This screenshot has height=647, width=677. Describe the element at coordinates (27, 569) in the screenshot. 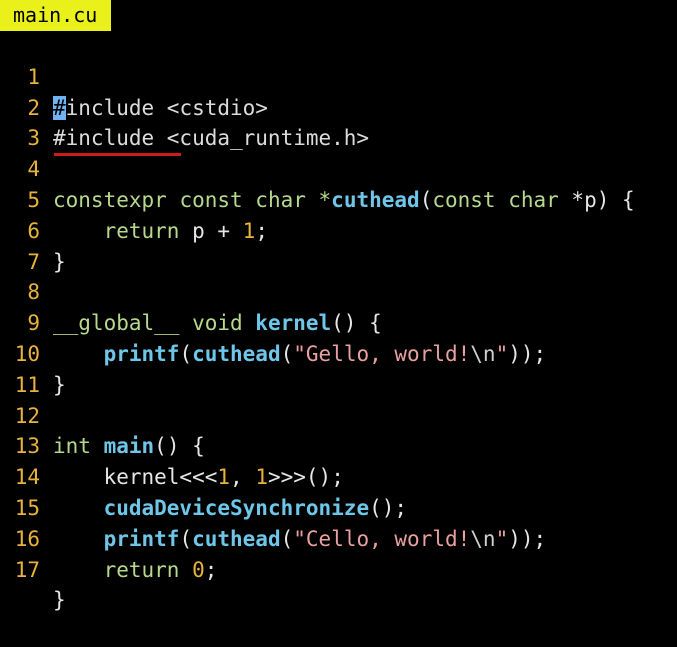

I see `line-number: 17` at that location.